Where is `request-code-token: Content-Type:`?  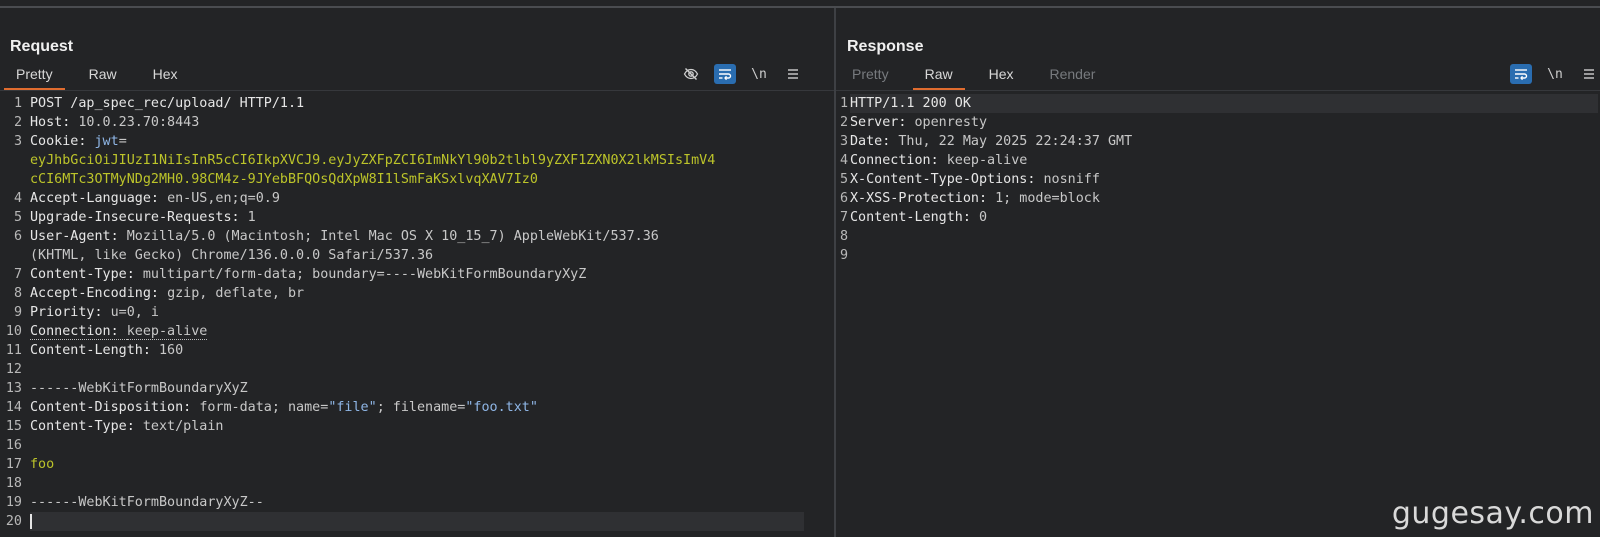 request-code-token: Content-Type: is located at coordinates (86, 426).